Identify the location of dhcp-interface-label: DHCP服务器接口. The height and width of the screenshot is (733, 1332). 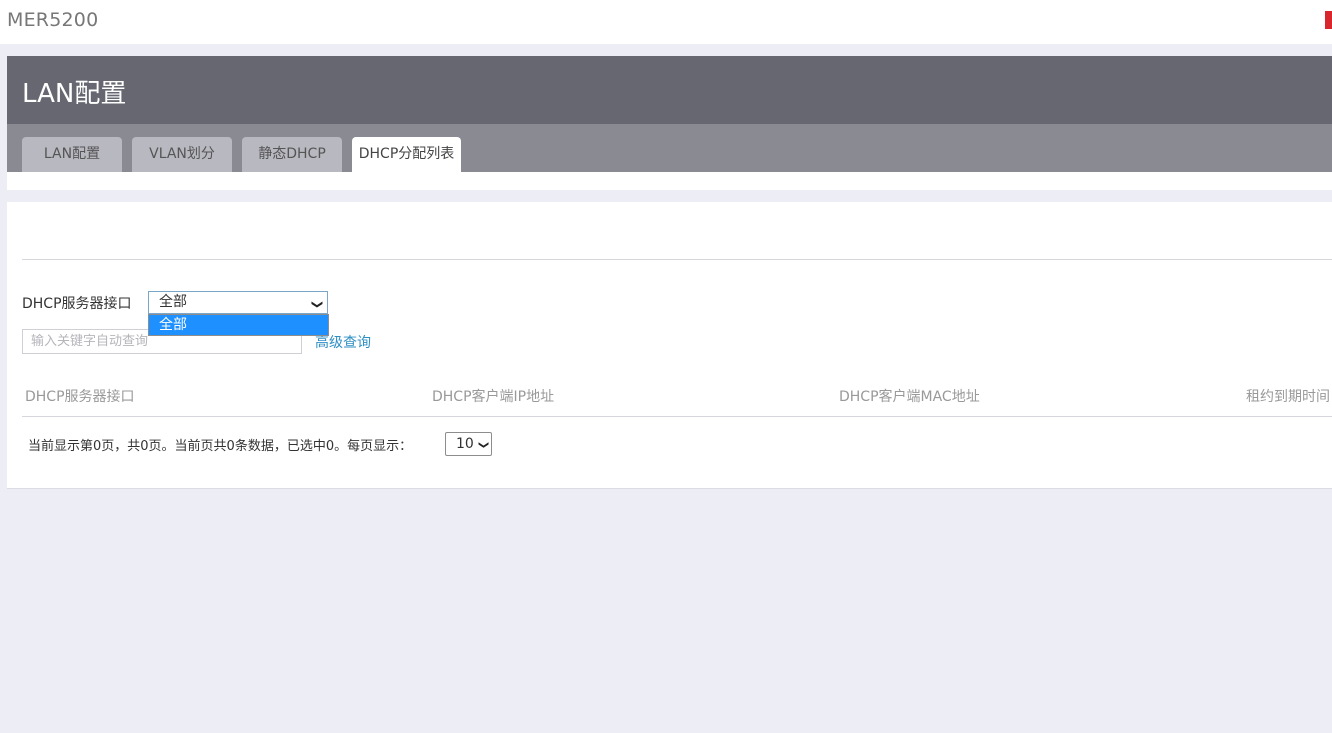
(77, 304).